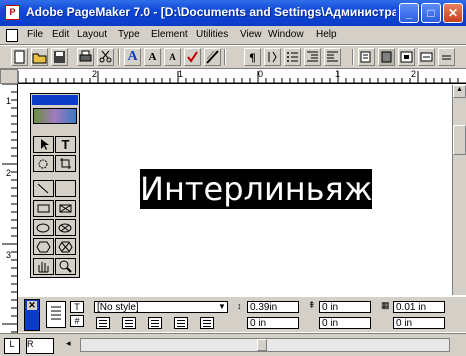 This screenshot has width=466, height=356. Describe the element at coordinates (12, 35) in the screenshot. I see `document-icon` at that location.